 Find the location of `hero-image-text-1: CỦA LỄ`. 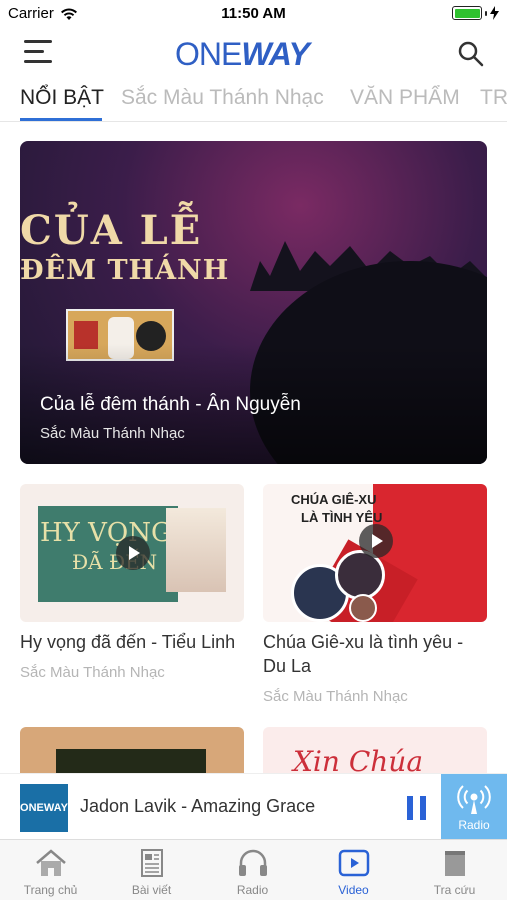

hero-image-text-1: CỦA LỄ is located at coordinates (111, 230).